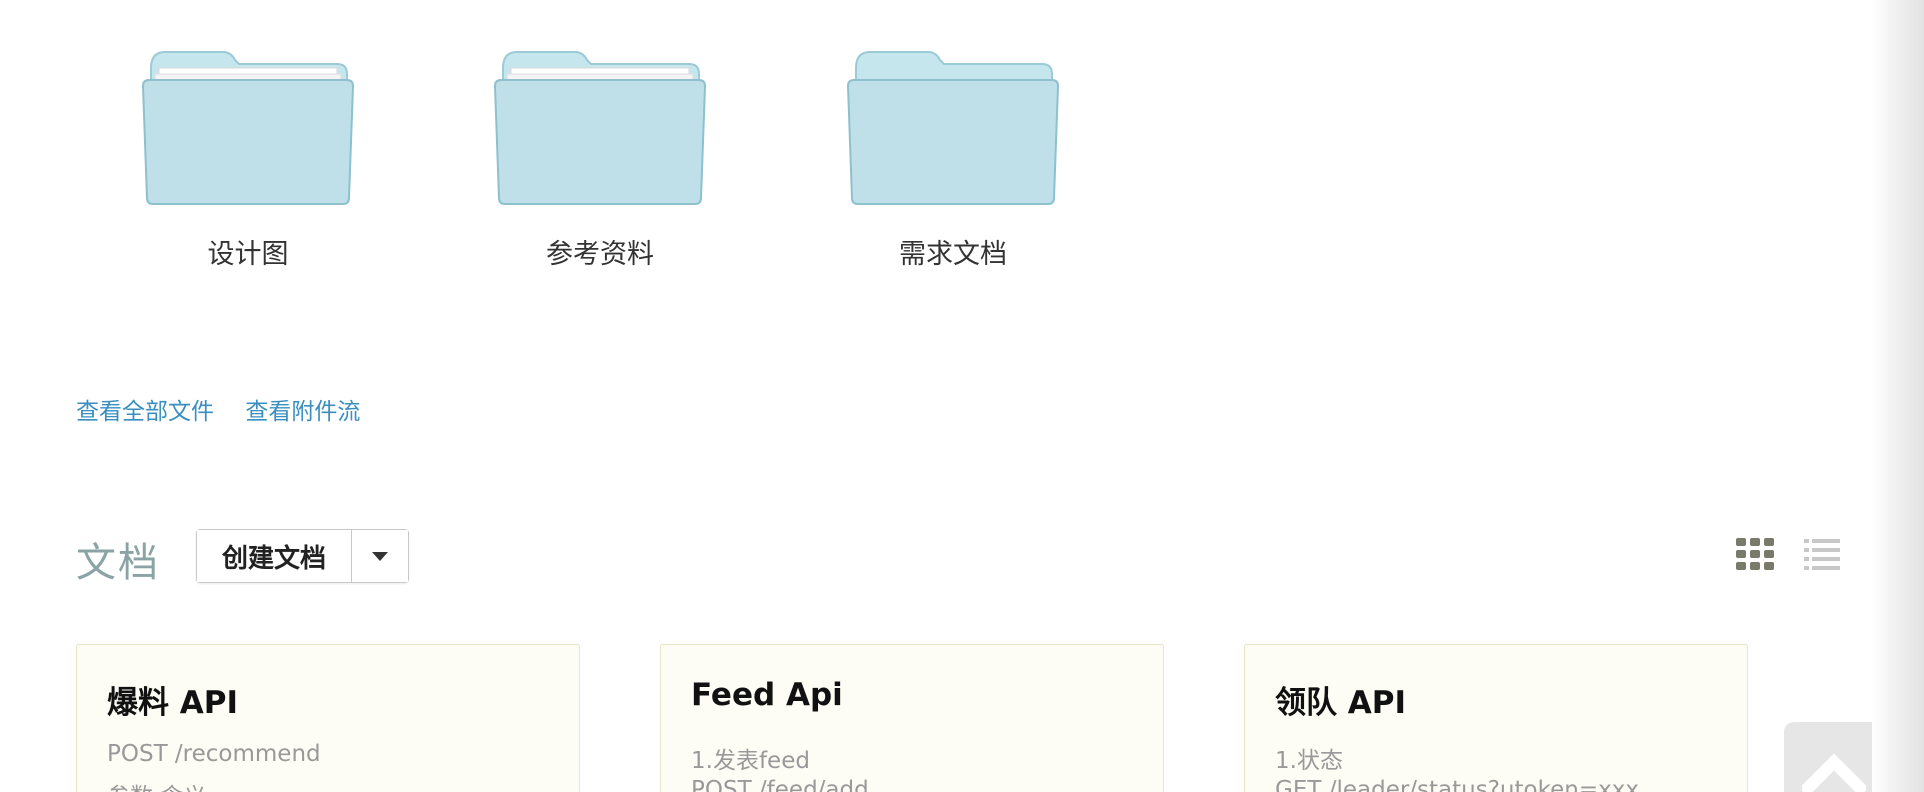 The image size is (1924, 792). I want to click on doc-card-title: 领队 API, so click(1341, 703).